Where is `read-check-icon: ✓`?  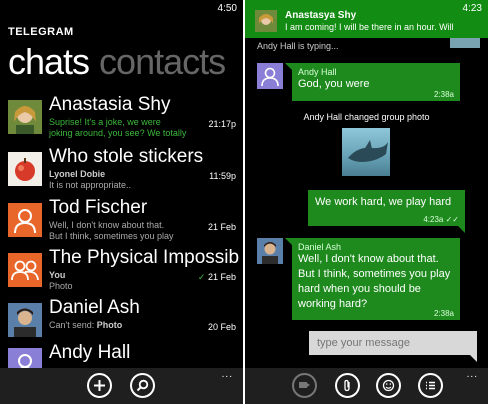
read-check-icon: ✓ is located at coordinates (201, 277).